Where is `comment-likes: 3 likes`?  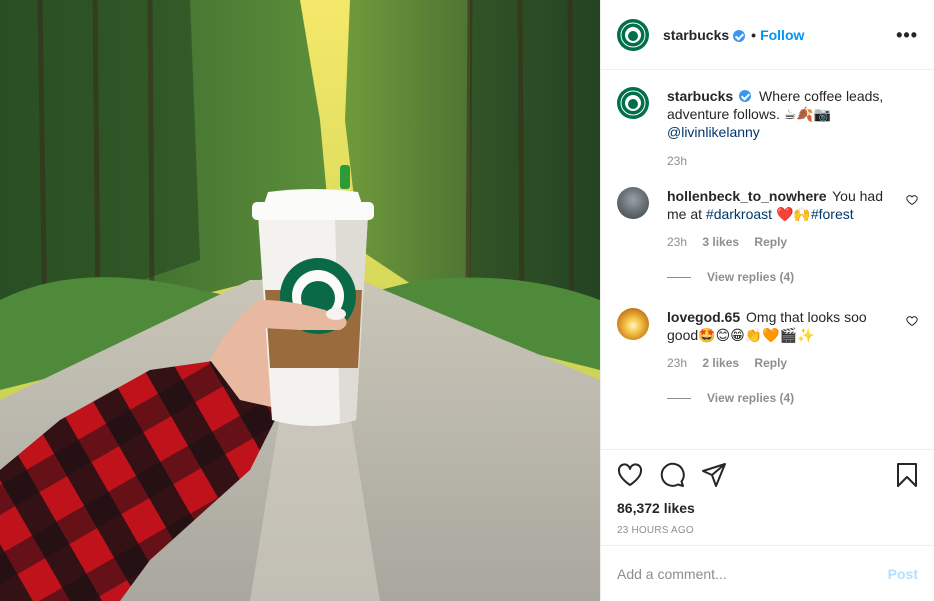 comment-likes: 3 likes is located at coordinates (720, 242).